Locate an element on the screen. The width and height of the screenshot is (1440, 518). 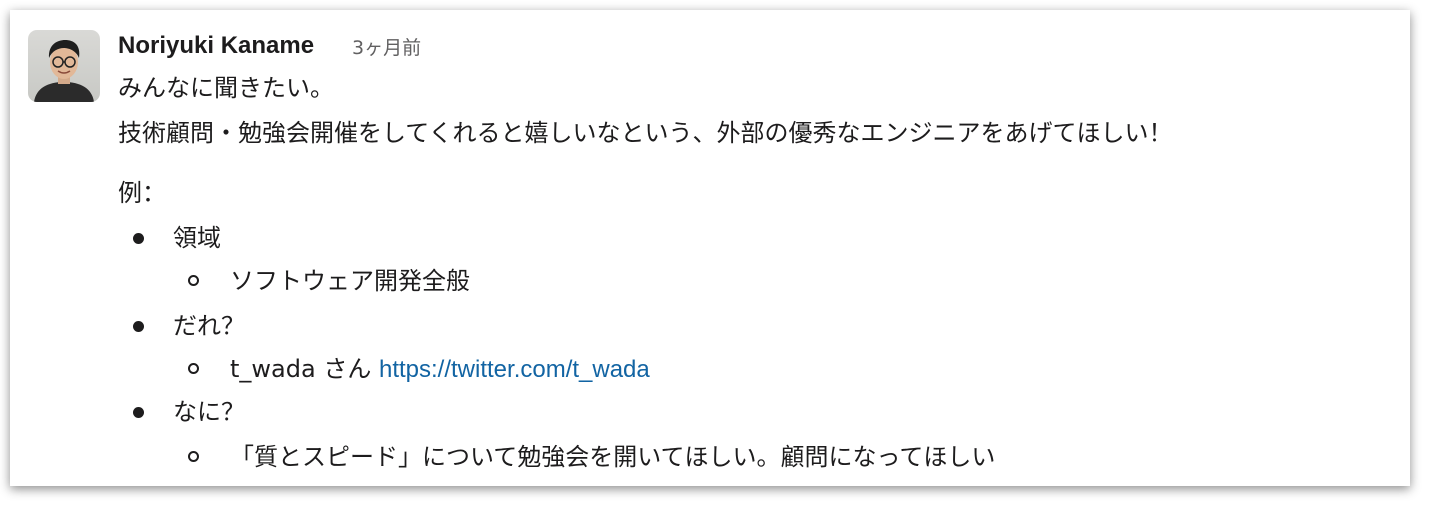
mention-name: t_wada さん is located at coordinates (301, 369).